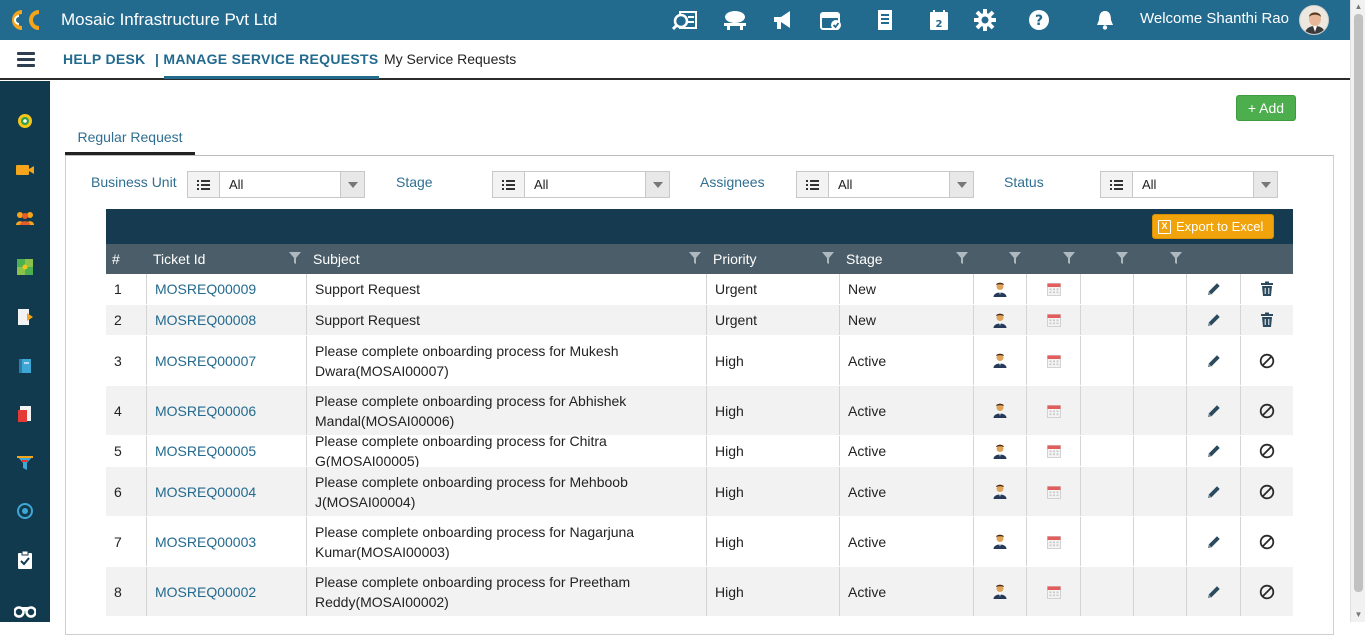  I want to click on hamburger-menu-icon, so click(26, 60).